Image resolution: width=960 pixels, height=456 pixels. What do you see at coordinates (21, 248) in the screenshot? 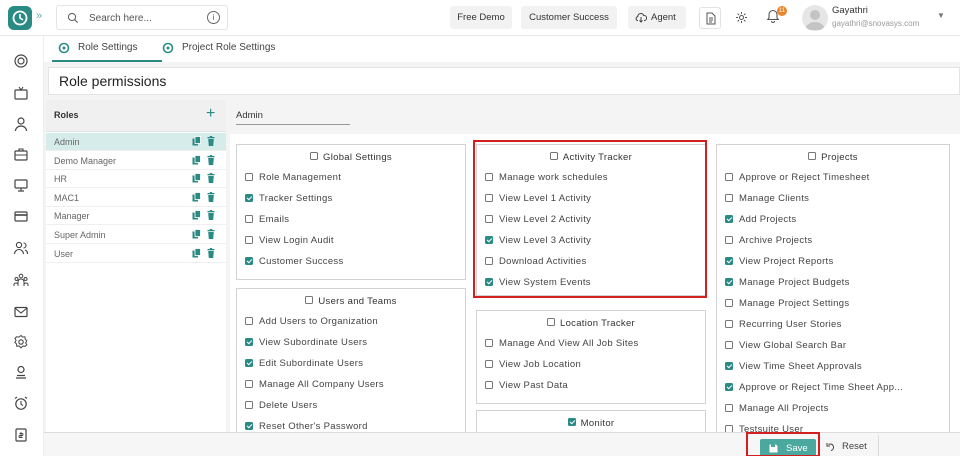
I see `users-icon` at bounding box center [21, 248].